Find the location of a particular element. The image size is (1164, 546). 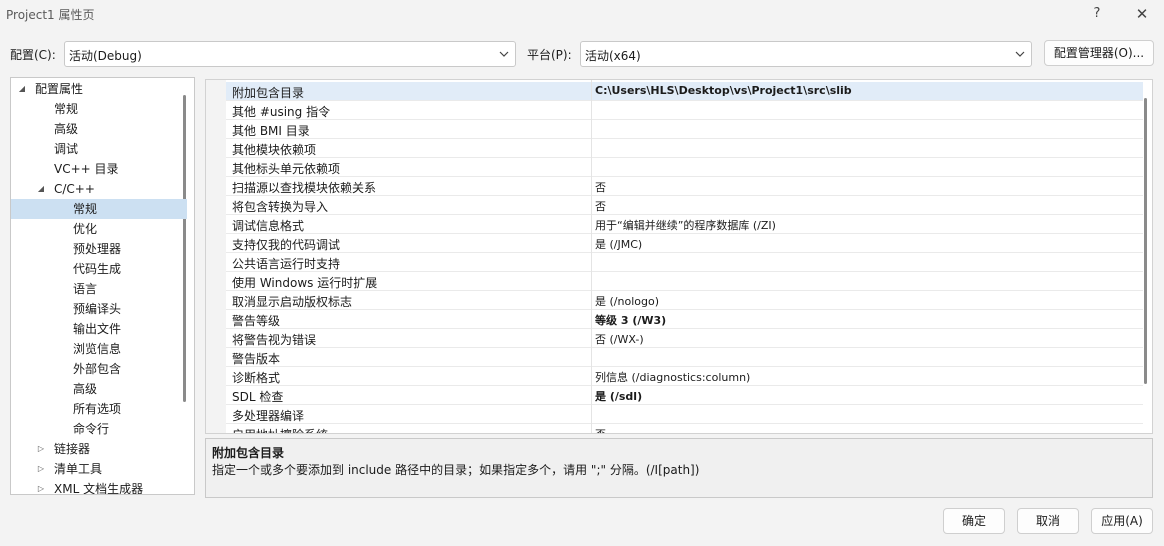

tree-item: VC++ 目录 is located at coordinates (99, 169).